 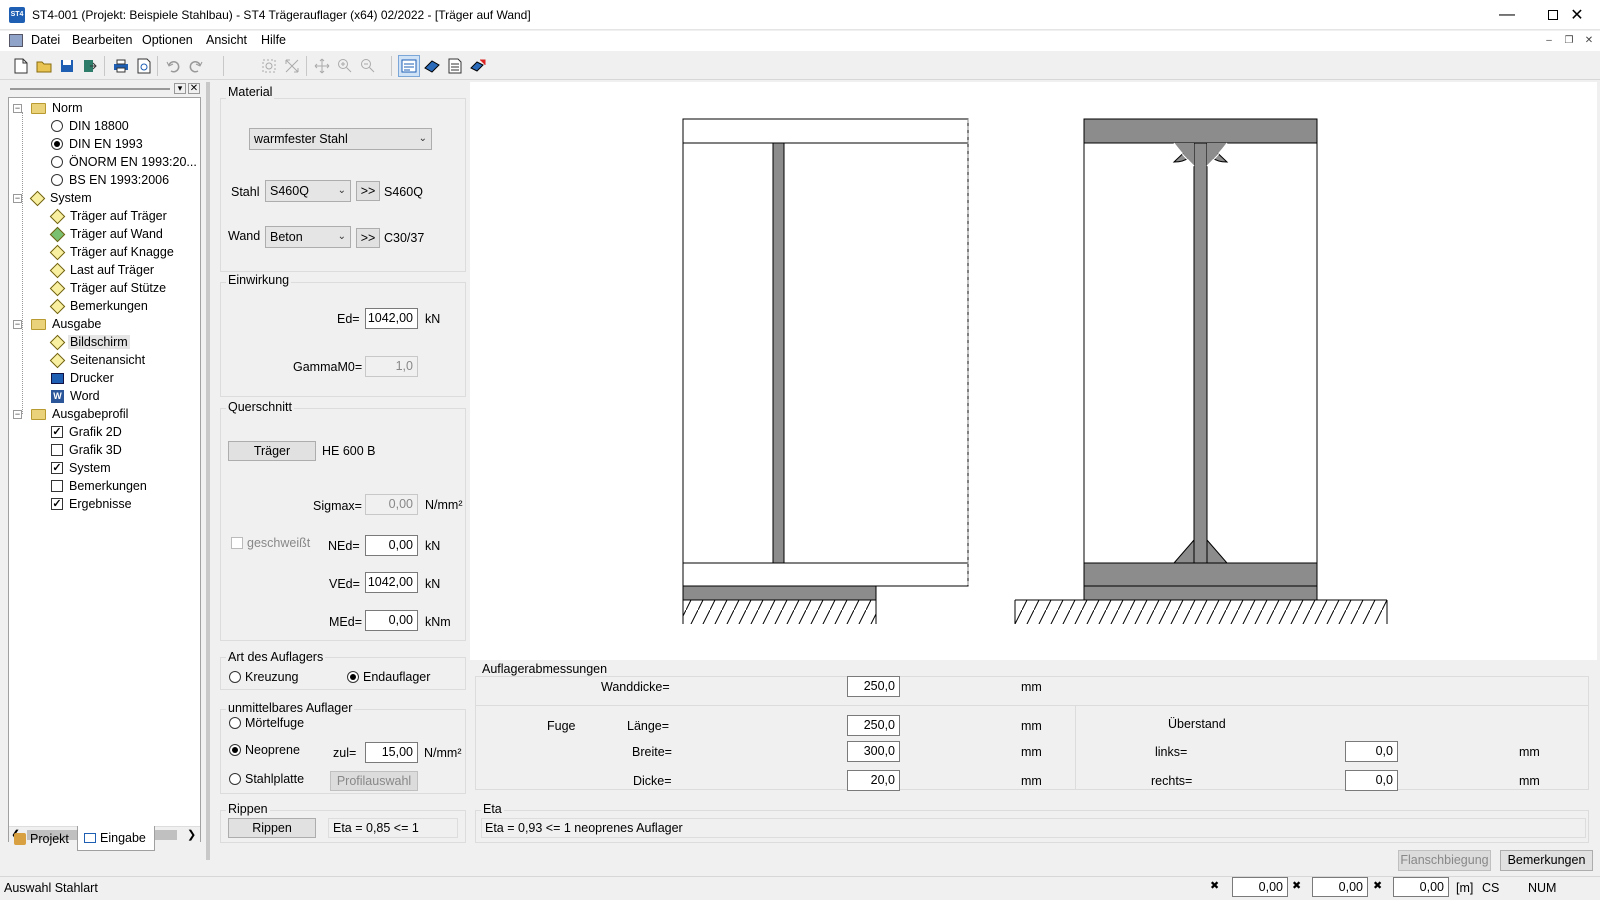 I want to click on tree-node-ausgabeprofil: Ausgabeprofil, so click(x=80, y=414).